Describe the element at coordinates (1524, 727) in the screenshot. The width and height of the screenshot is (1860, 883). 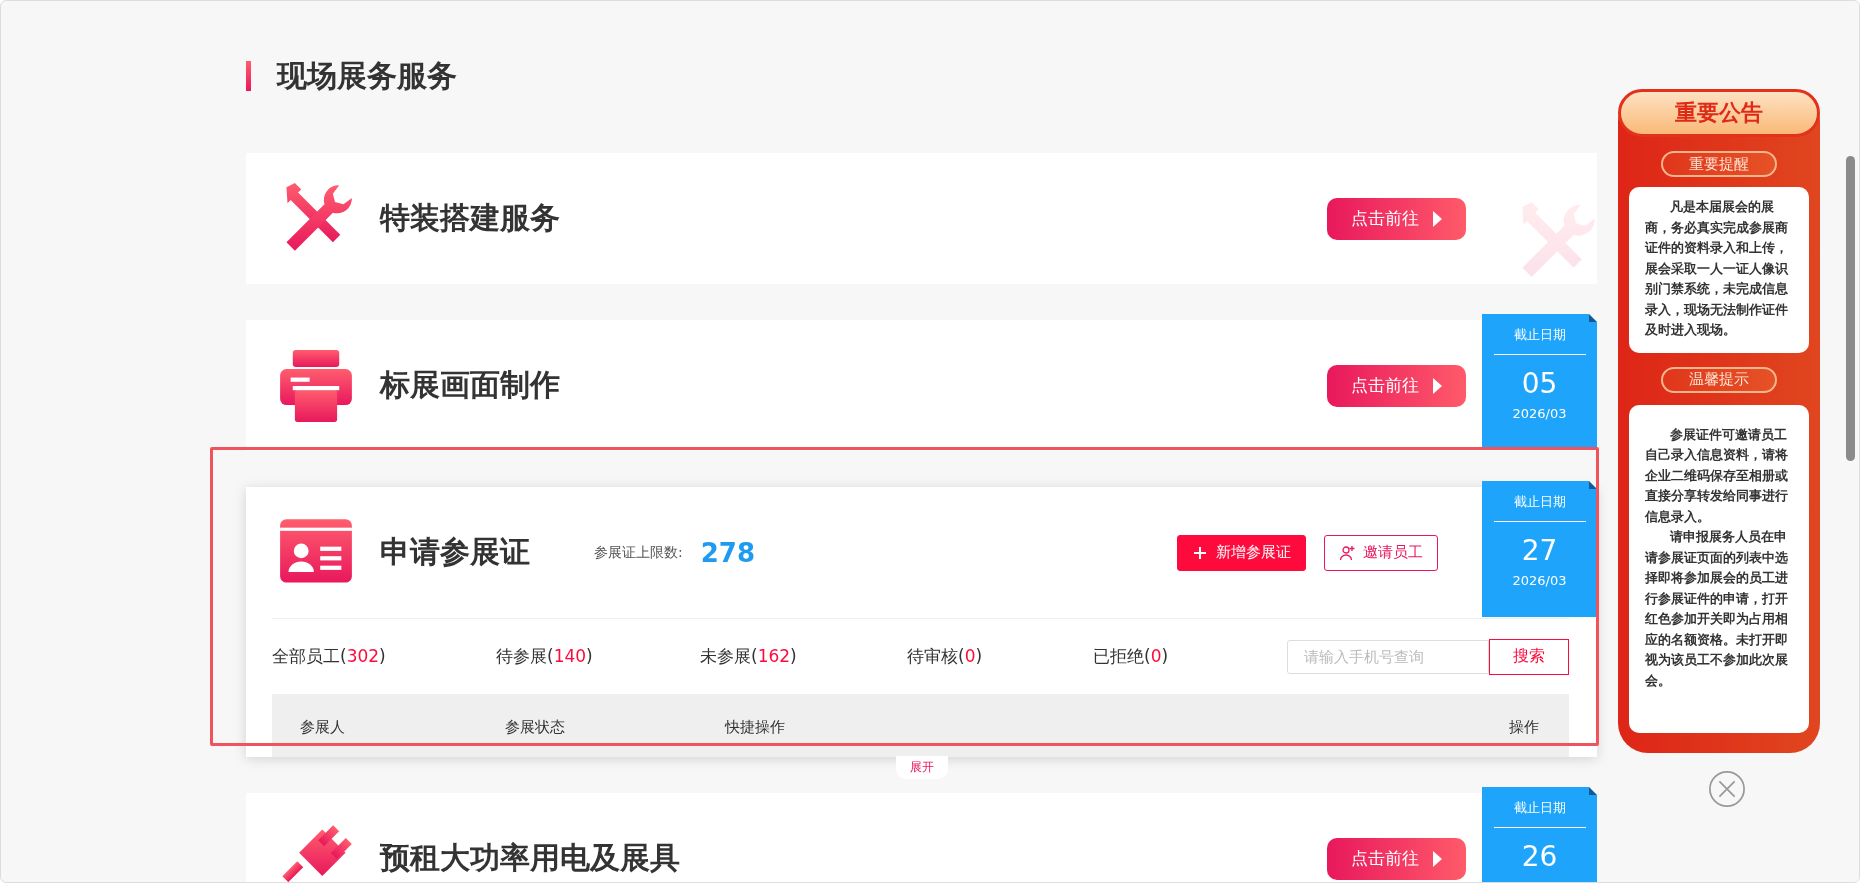
I see `column-header: 操作` at that location.